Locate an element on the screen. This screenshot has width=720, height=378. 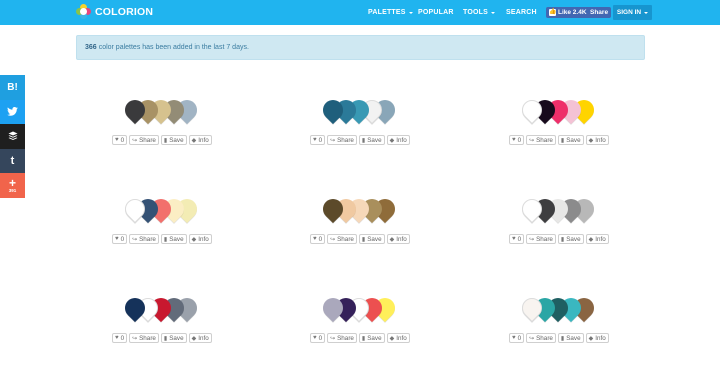
nav-palettes: PALETTES is located at coordinates (390, 12).